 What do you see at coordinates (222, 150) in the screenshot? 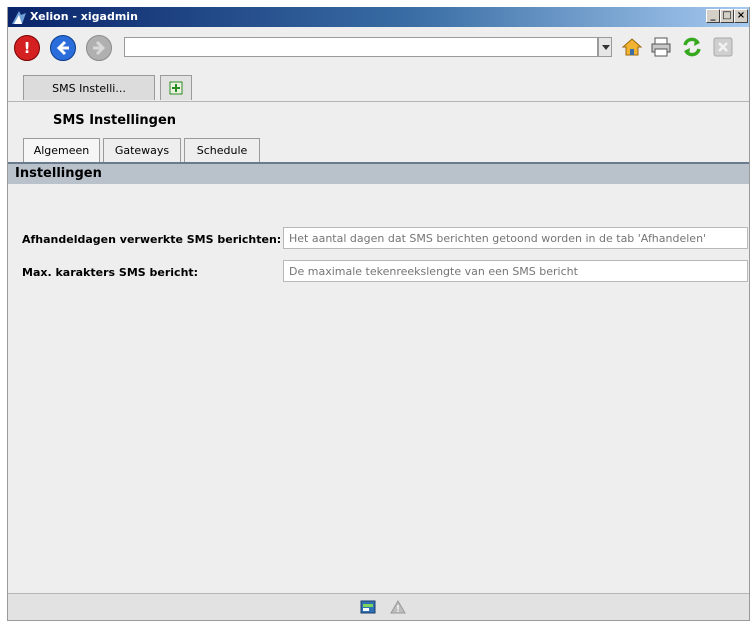
I see `tab-schedule: Schedule` at bounding box center [222, 150].